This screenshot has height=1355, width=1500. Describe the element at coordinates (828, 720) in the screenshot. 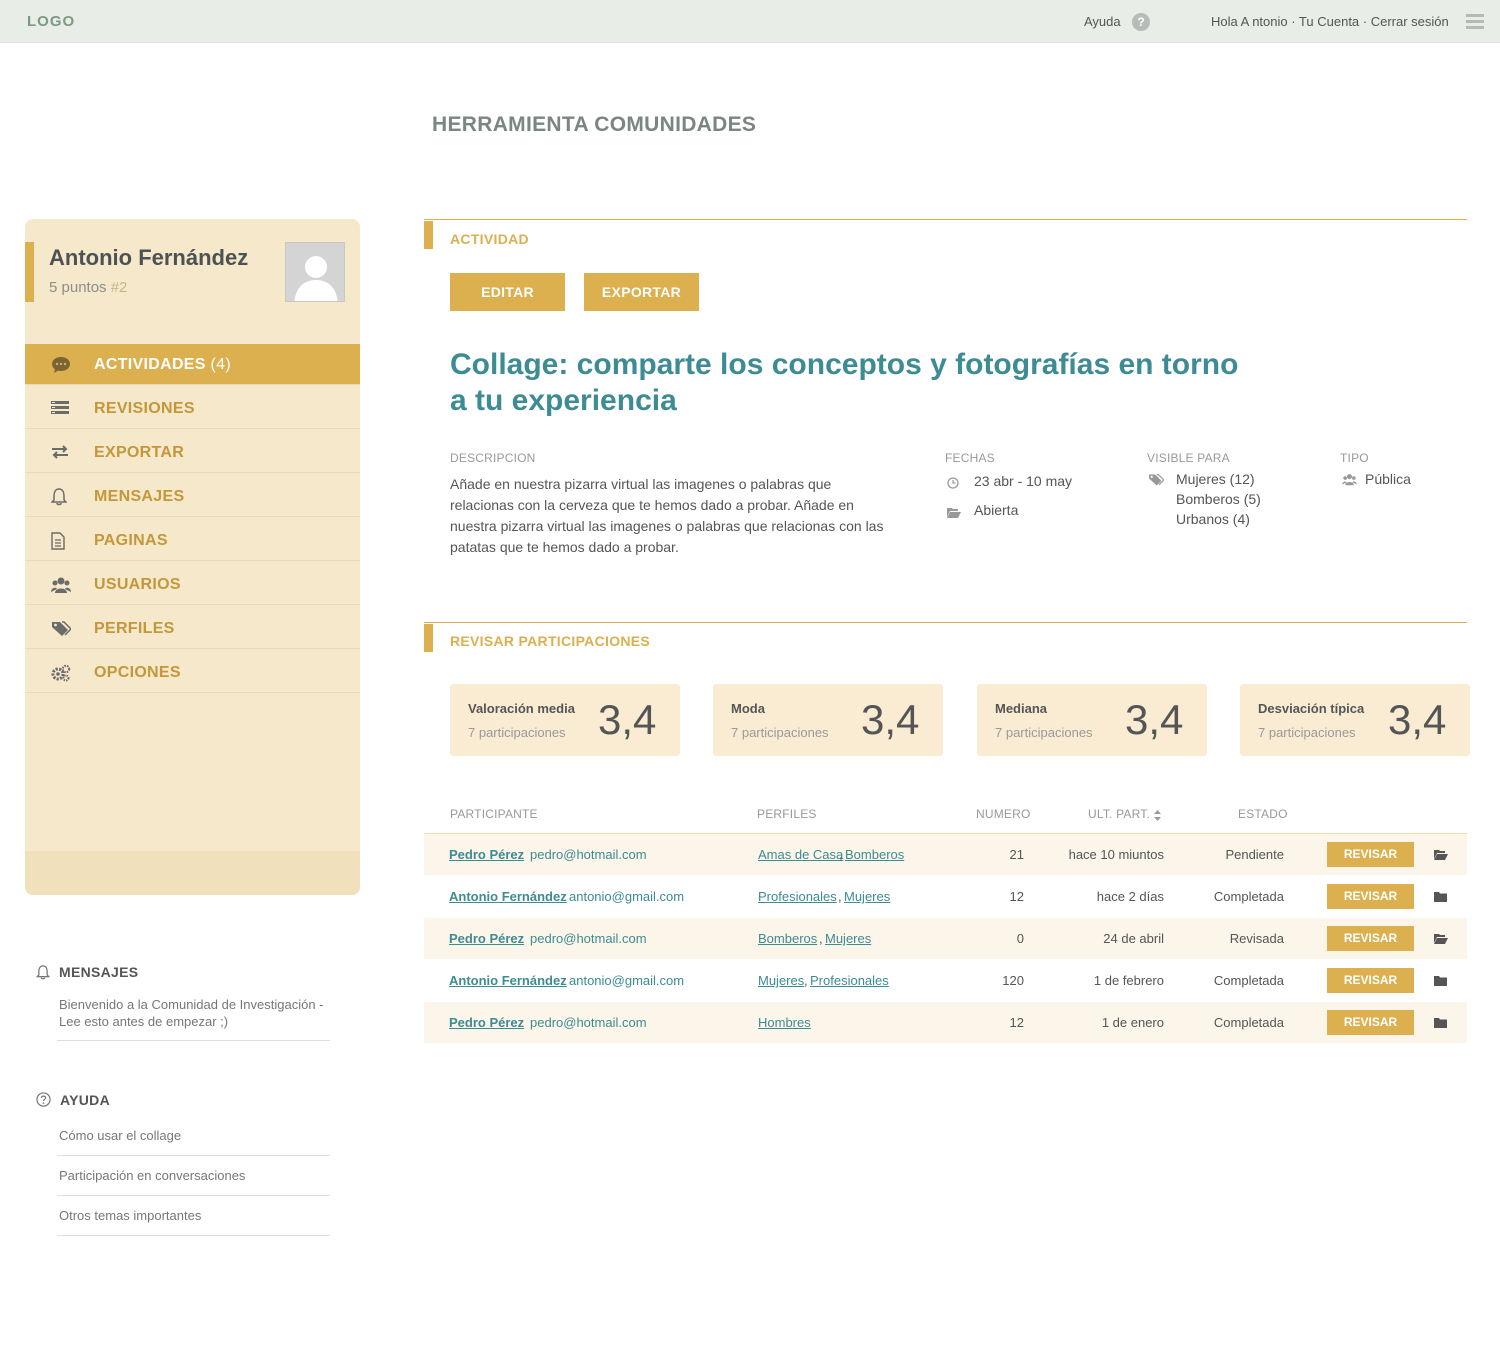

I see `stat-card-moda: Moda 7 participaciones 3,4` at that location.